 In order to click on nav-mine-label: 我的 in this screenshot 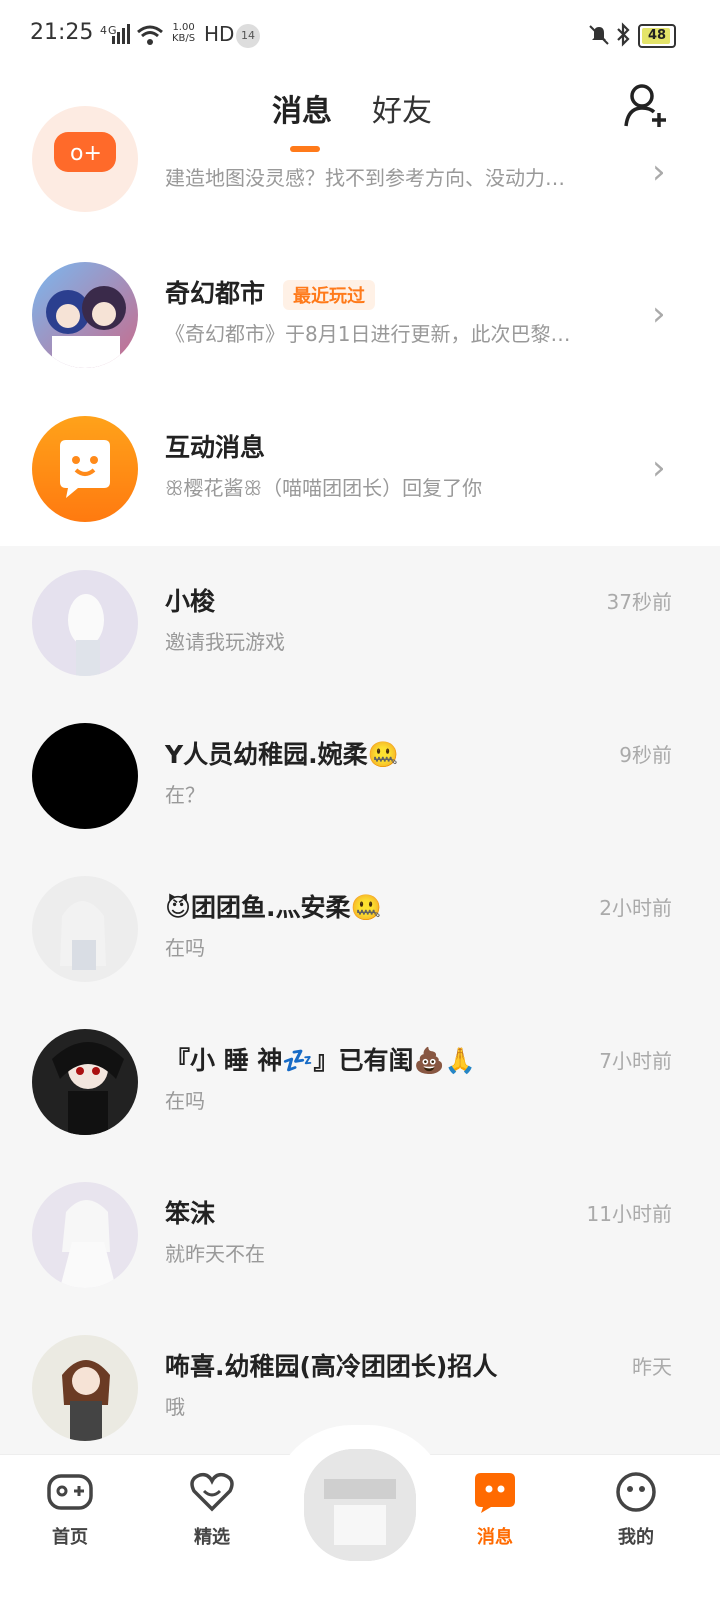, I will do `click(636, 1537)`.